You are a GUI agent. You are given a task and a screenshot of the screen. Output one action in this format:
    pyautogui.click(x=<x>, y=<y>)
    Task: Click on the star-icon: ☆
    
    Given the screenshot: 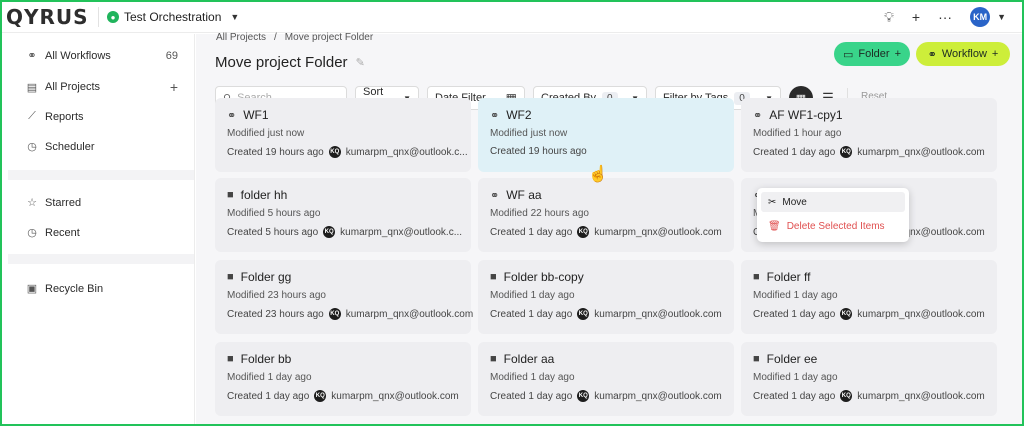 What is the action you would take?
    pyautogui.click(x=32, y=203)
    